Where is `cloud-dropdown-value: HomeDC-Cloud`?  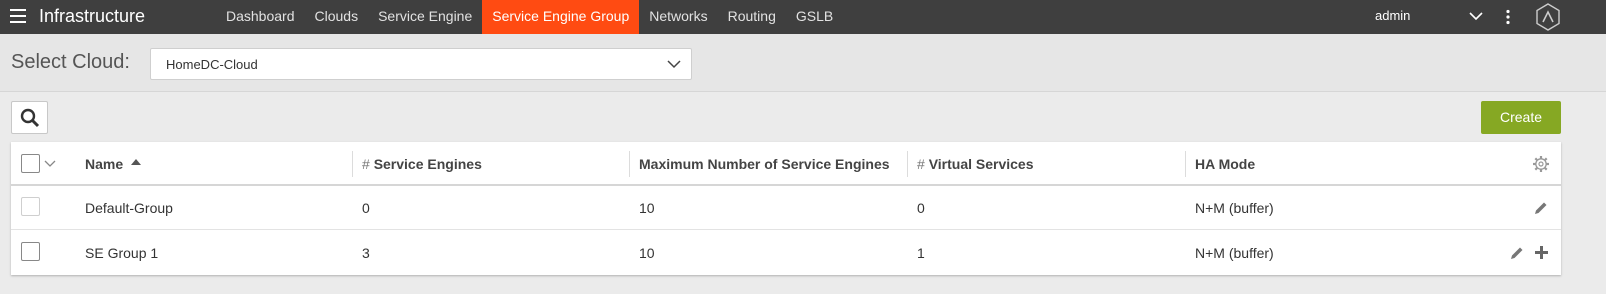
cloud-dropdown-value: HomeDC-Cloud is located at coordinates (212, 64).